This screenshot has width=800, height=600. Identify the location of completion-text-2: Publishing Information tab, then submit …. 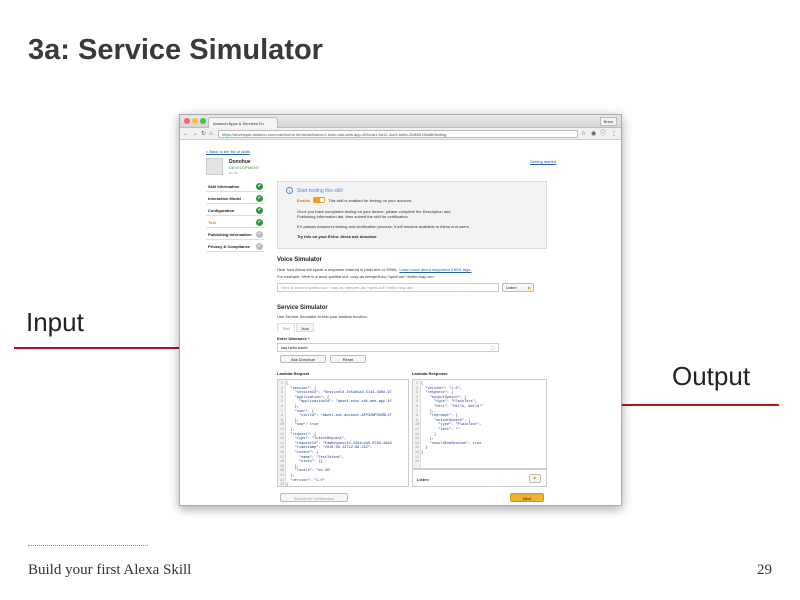
(353, 216).